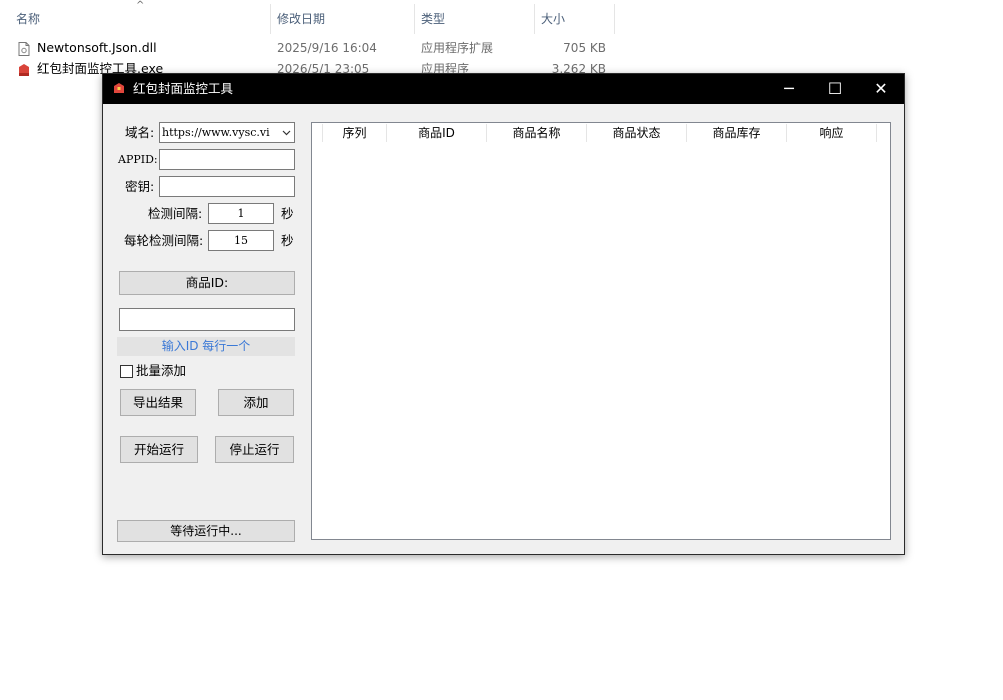  What do you see at coordinates (97, 47) in the screenshot?
I see `file-name: Newtonsoft.Json.dll` at bounding box center [97, 47].